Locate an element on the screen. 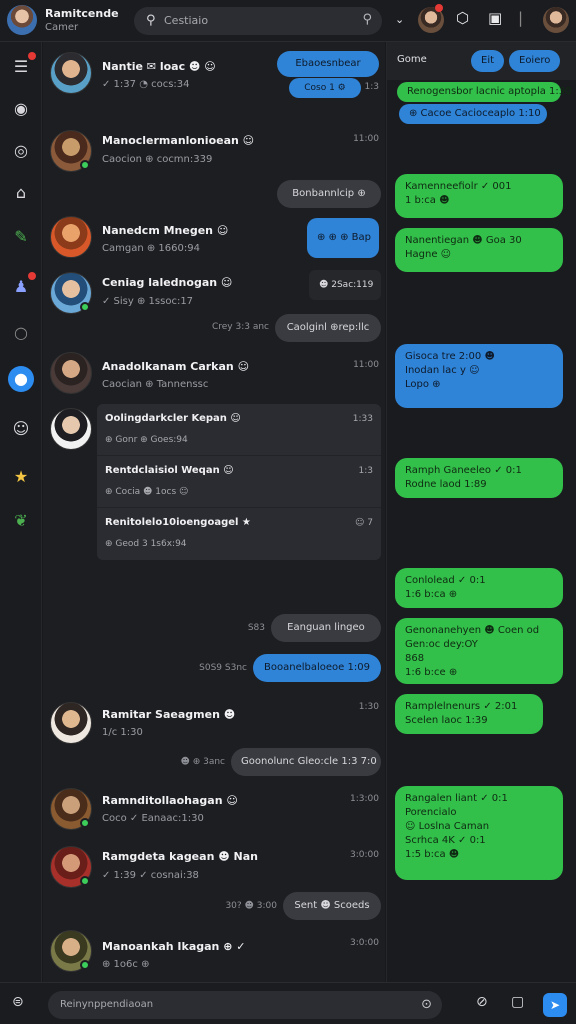 This screenshot has height=1024, width=576. card-time: 1:3 is located at coordinates (365, 471).